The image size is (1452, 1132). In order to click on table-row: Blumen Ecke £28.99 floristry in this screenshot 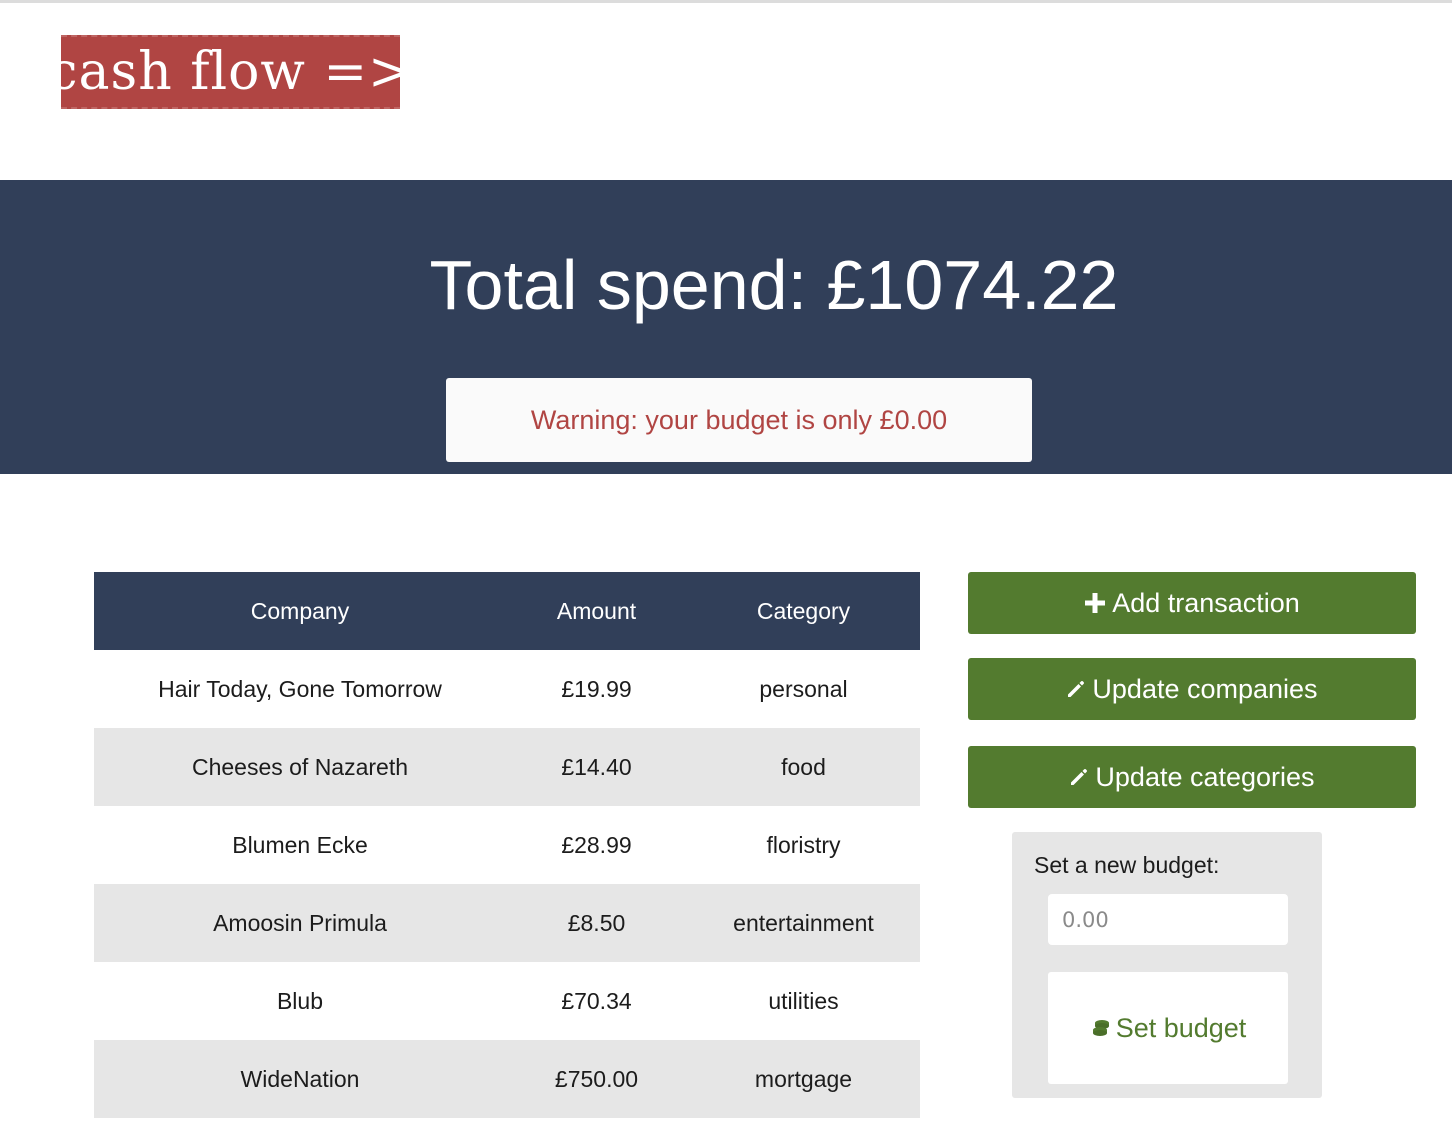, I will do `click(507, 845)`.